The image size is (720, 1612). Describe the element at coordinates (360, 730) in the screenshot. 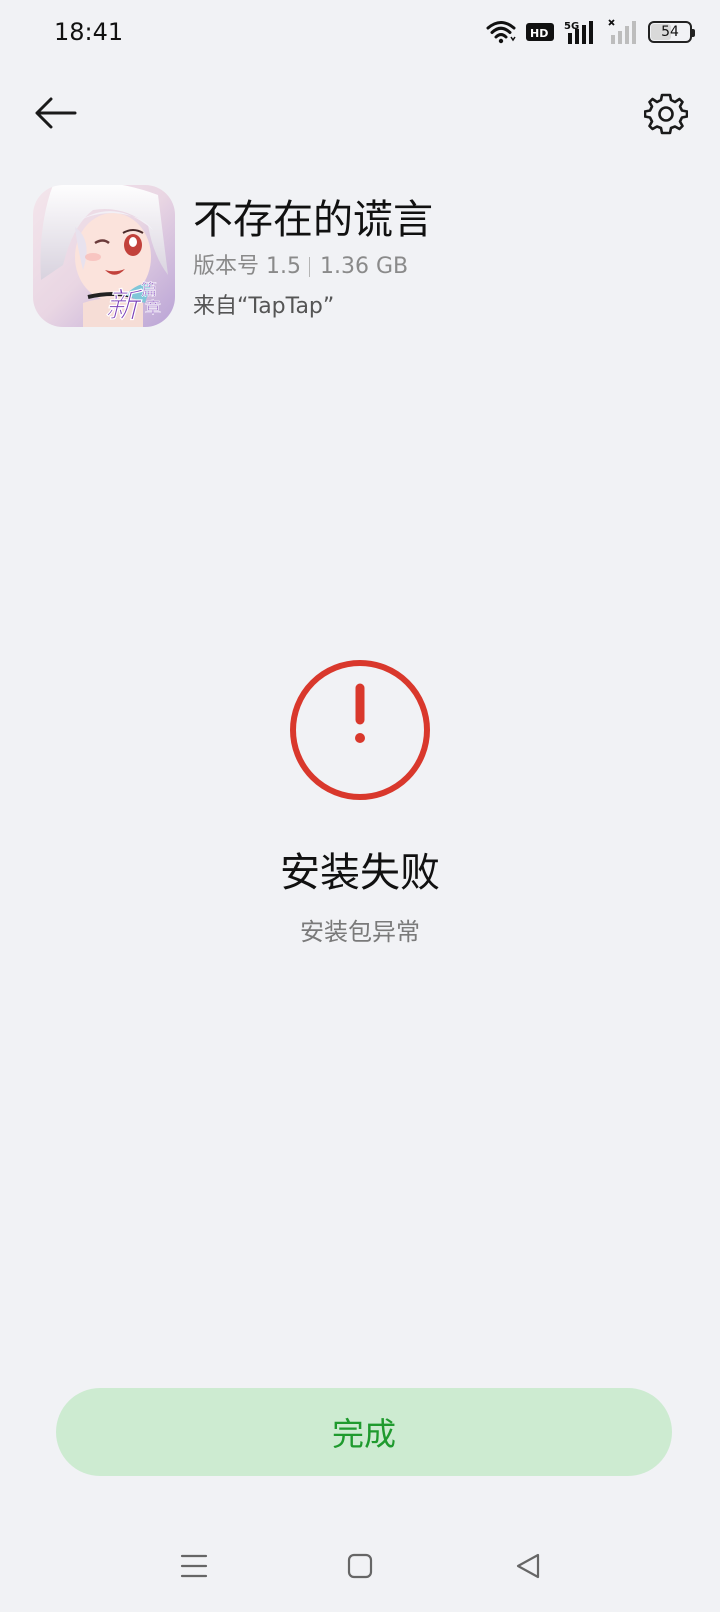

I see `exclamation-circle-icon` at that location.